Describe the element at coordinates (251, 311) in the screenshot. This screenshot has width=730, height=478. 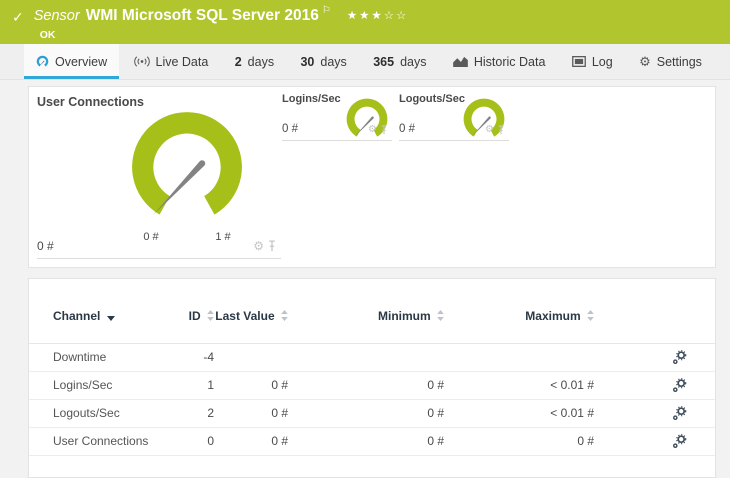
I see `column-header-last-value: Last Value` at that location.